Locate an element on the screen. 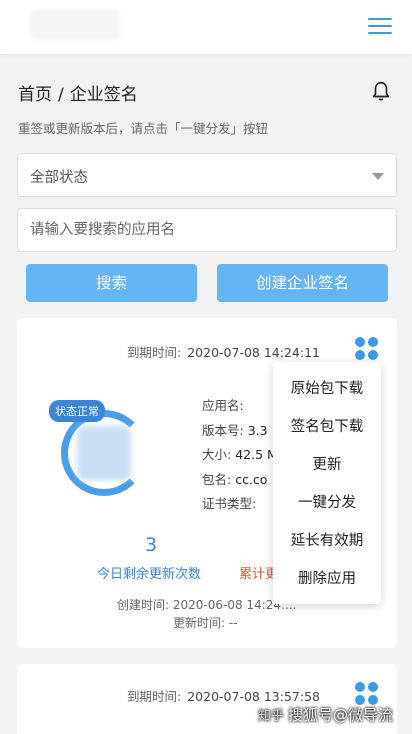 The height and width of the screenshot is (734, 412). field-app-name: 应用名: is located at coordinates (225, 404).